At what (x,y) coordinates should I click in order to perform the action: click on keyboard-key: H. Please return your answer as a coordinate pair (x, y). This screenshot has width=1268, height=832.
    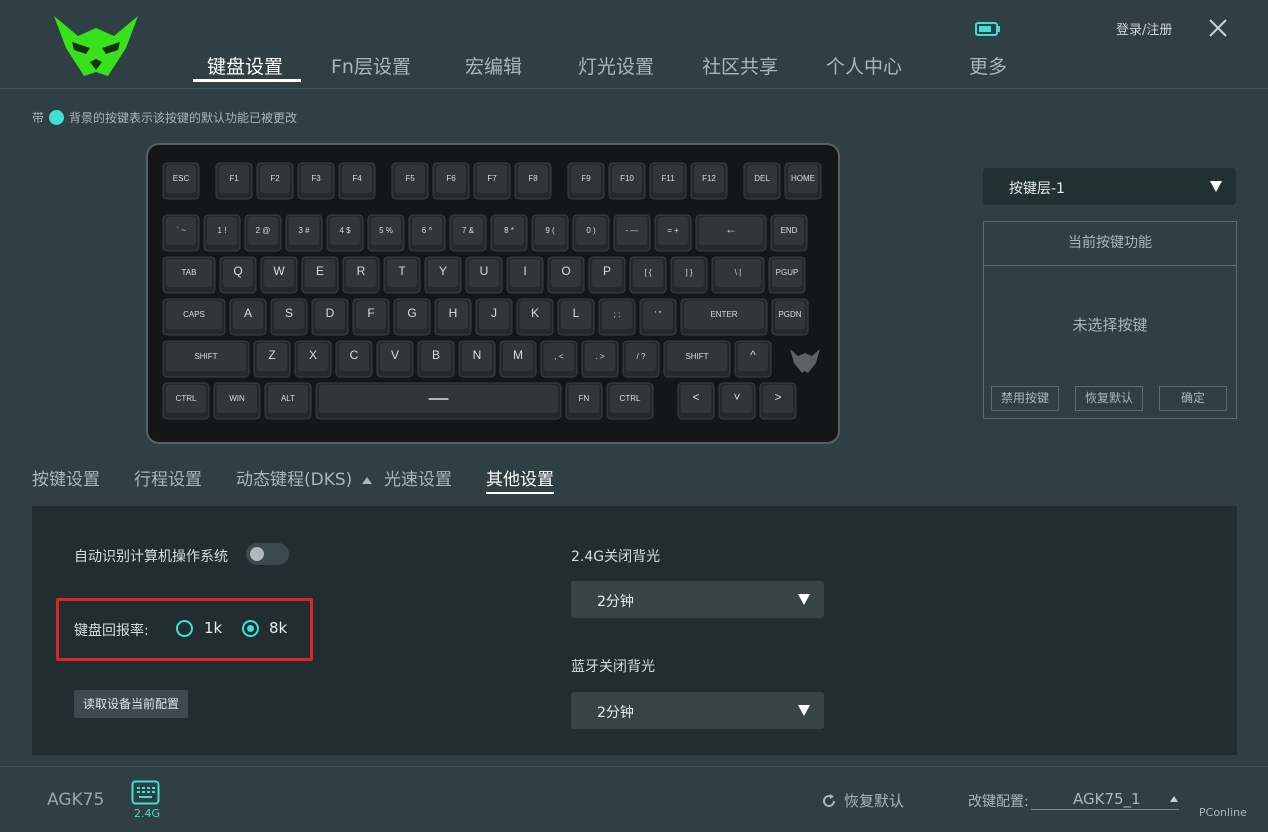
    Looking at the image, I should click on (453, 317).